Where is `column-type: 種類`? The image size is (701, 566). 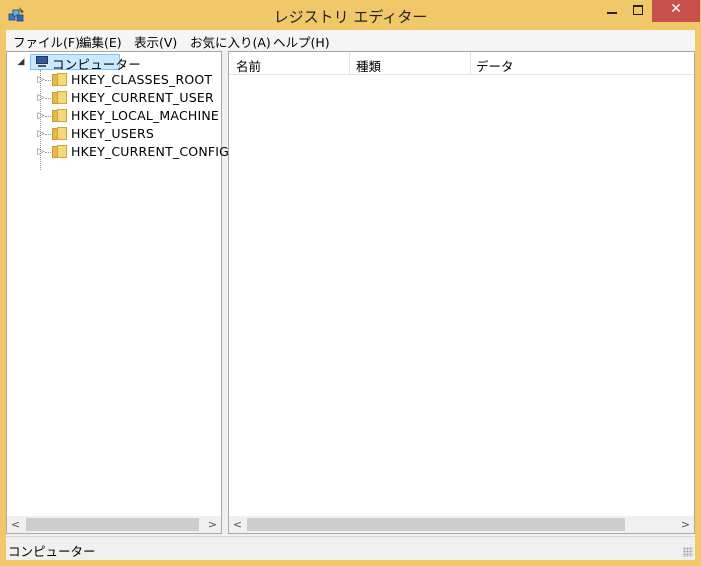 column-type: 種類 is located at coordinates (368, 65).